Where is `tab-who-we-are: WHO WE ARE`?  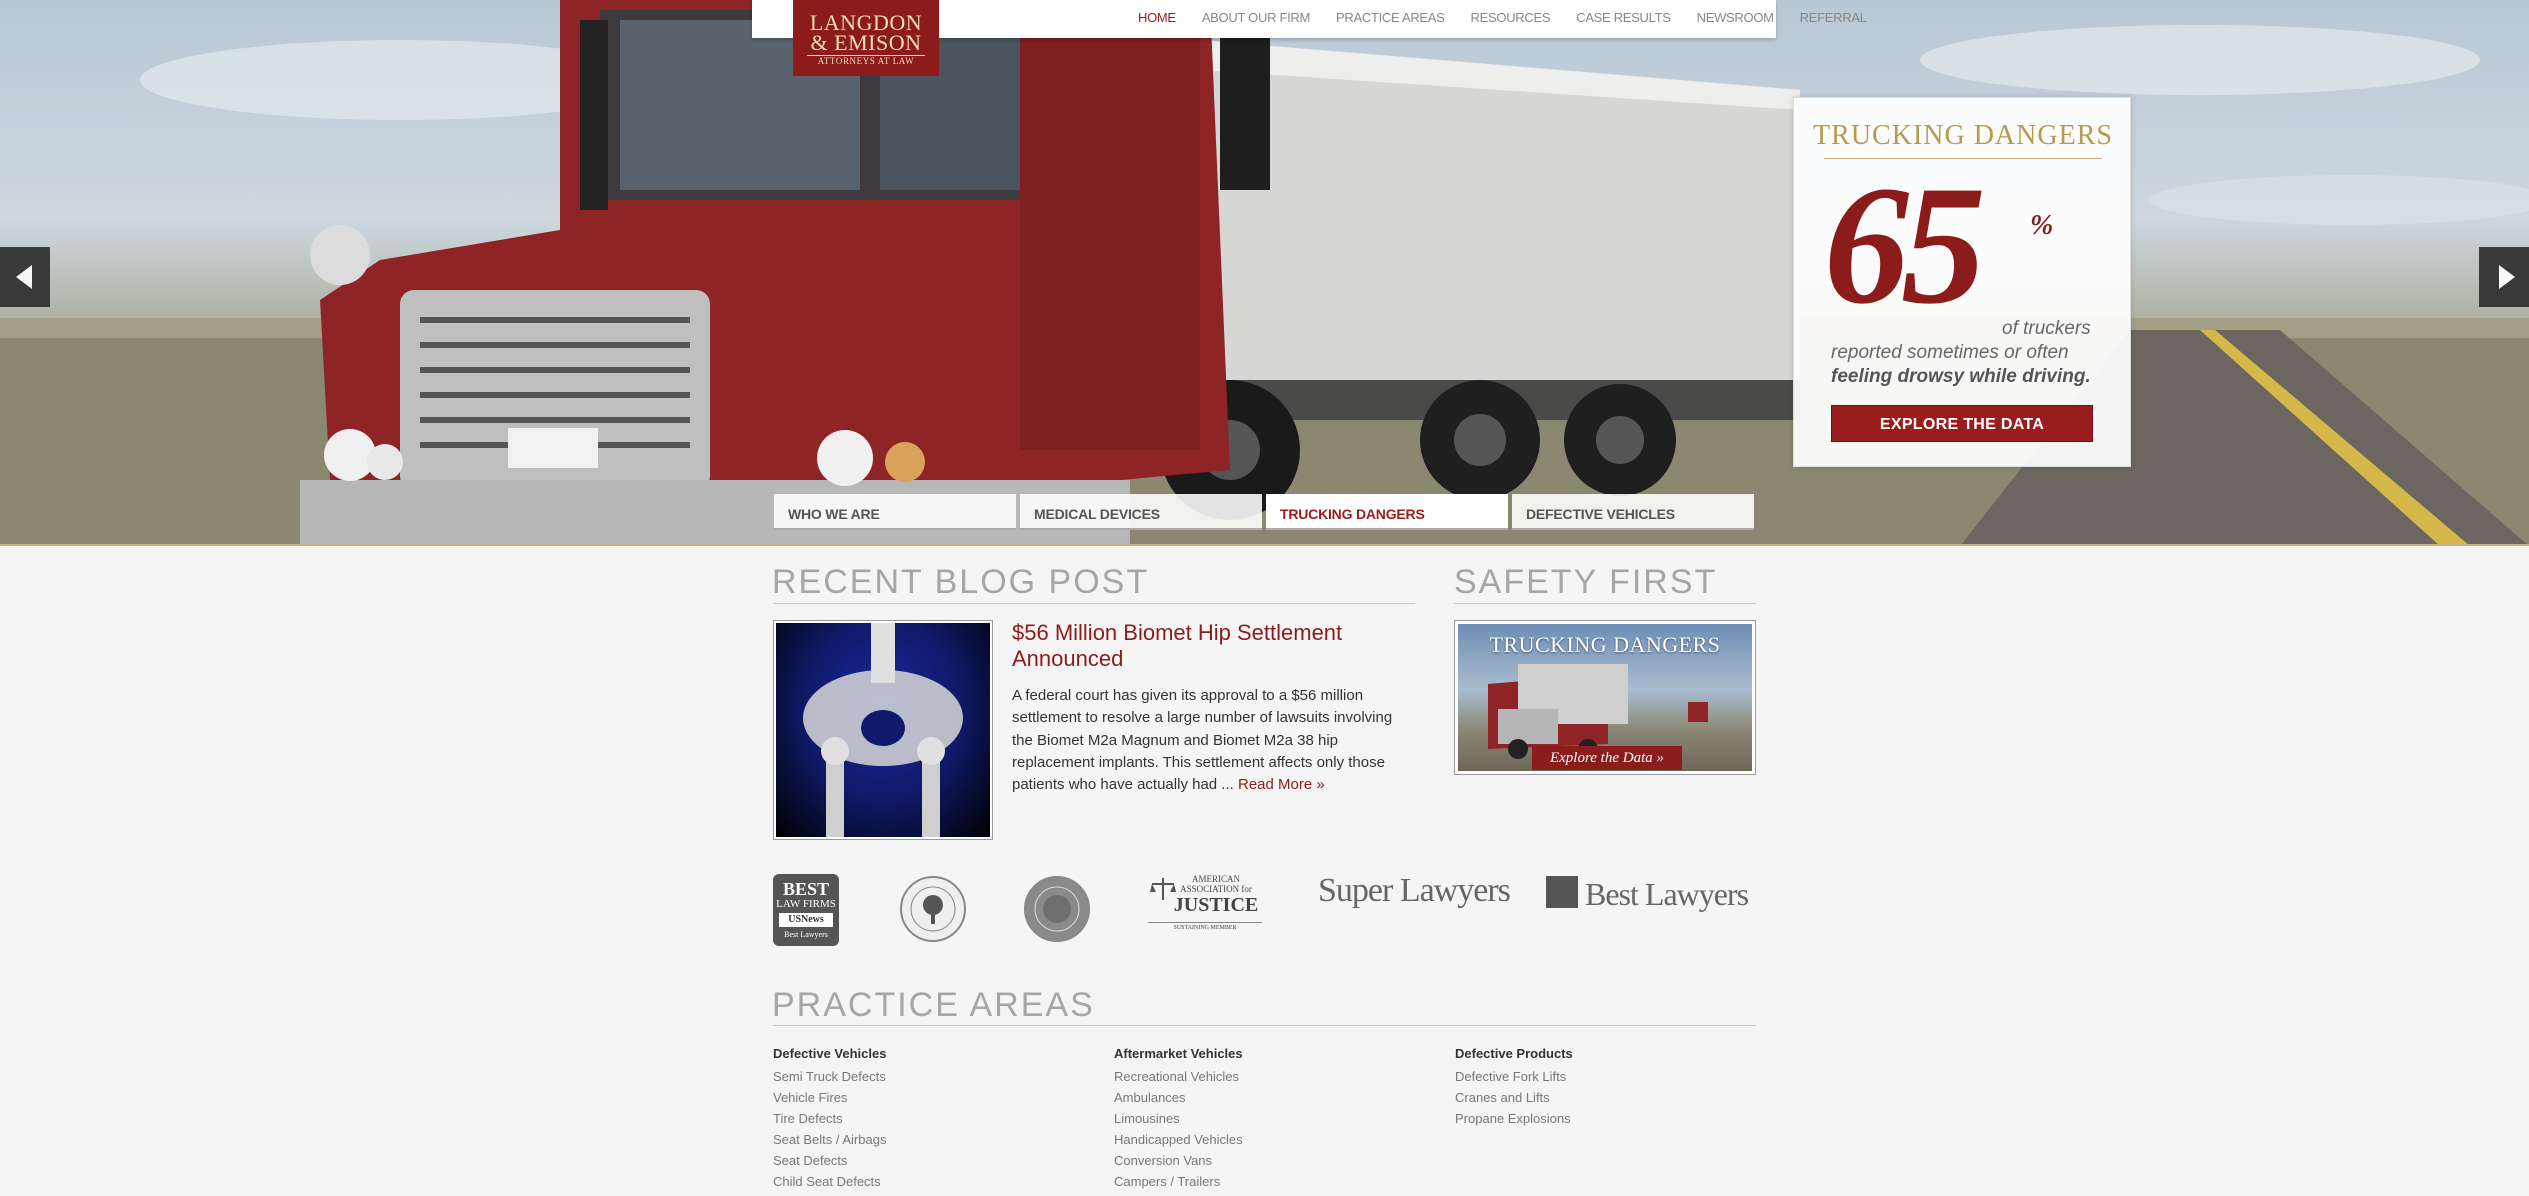 tab-who-we-are: WHO WE ARE is located at coordinates (895, 512).